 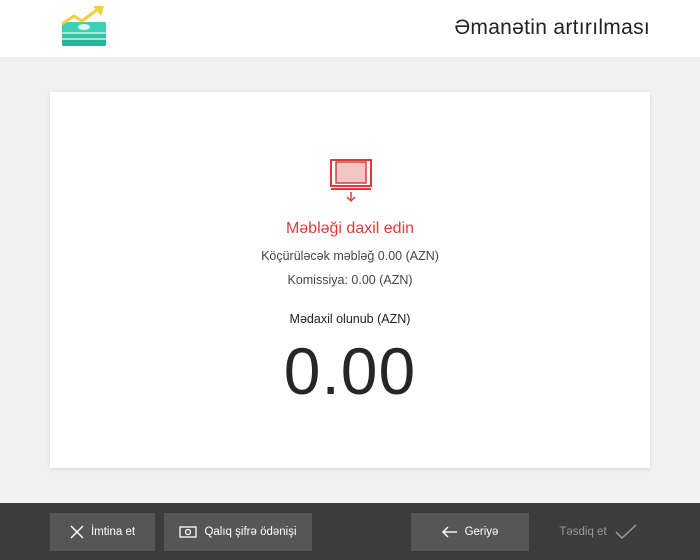 I want to click on change-payment-label: Qalıq şifrə ödənişi, so click(x=250, y=532).